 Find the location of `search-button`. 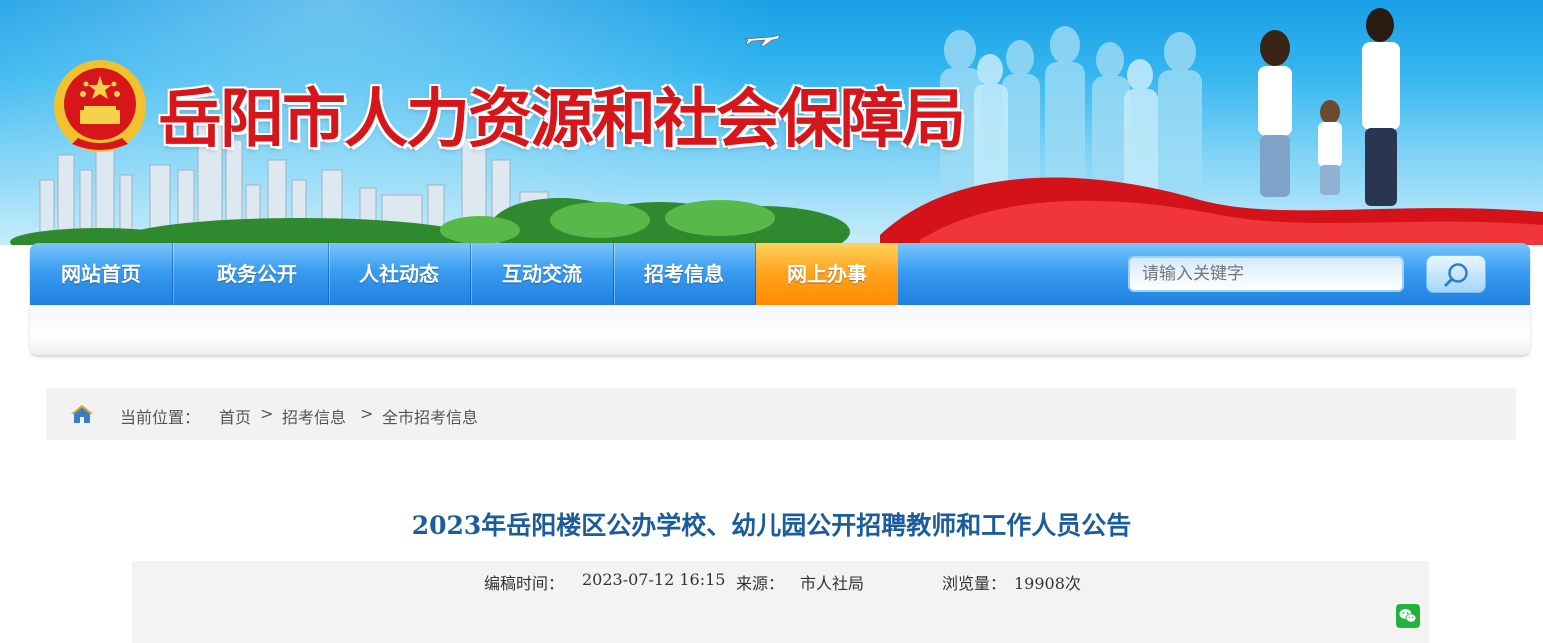

search-button is located at coordinates (1456, 274).